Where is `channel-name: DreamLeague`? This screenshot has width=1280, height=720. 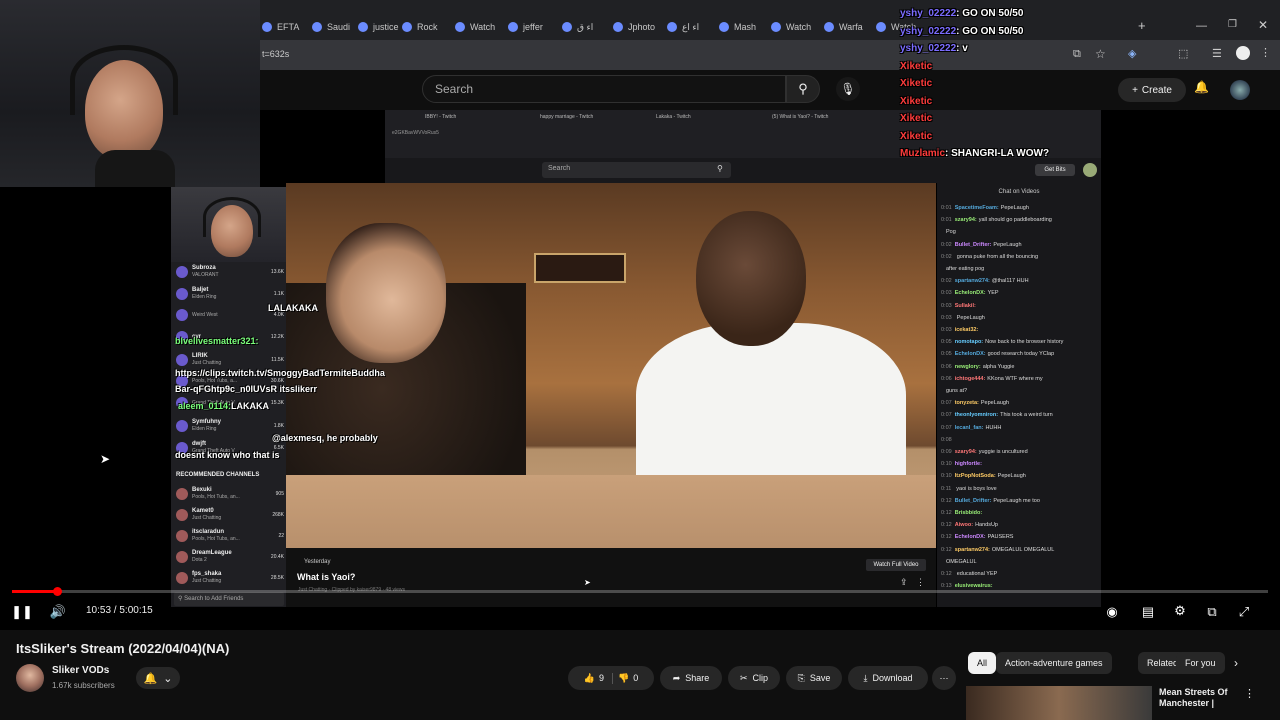 channel-name: DreamLeague is located at coordinates (212, 553).